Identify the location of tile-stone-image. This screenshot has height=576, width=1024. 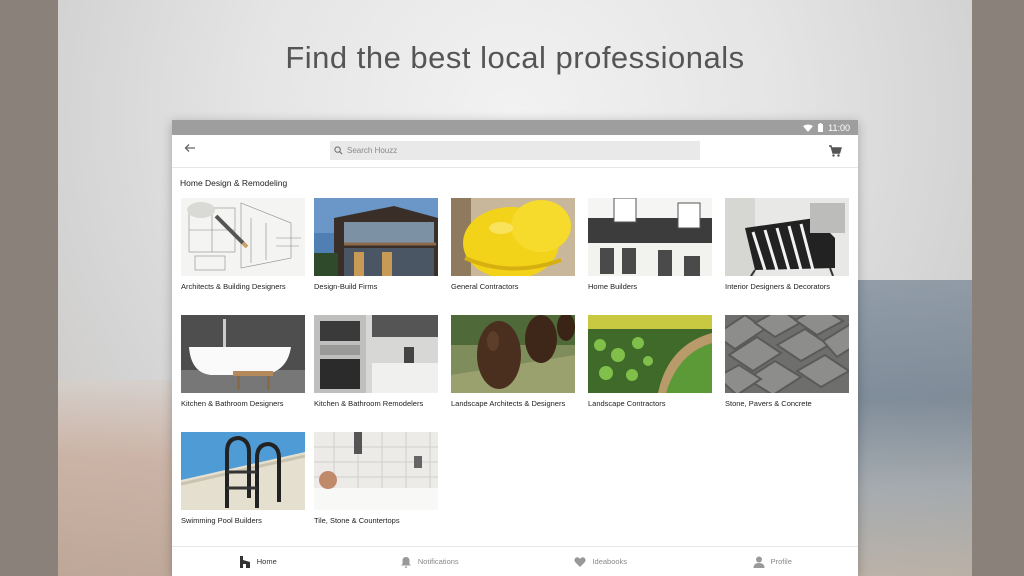
(376, 471).